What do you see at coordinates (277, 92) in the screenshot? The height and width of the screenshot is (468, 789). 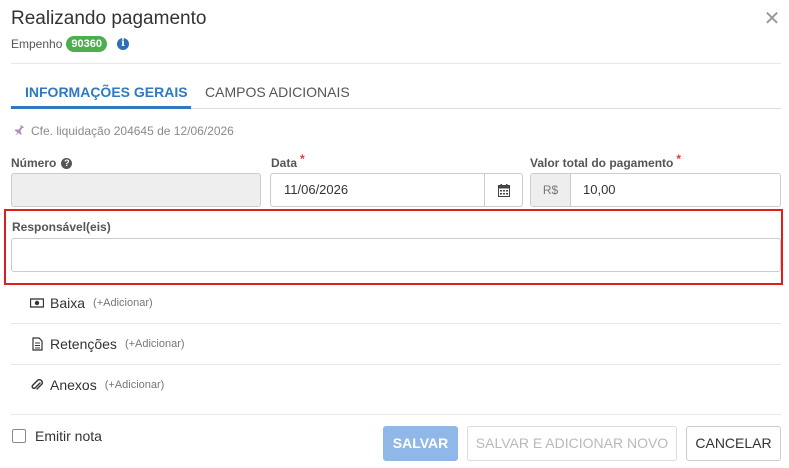 I see `tab-campos-adicionais: CAMPOS ADICIONAIS` at bounding box center [277, 92].